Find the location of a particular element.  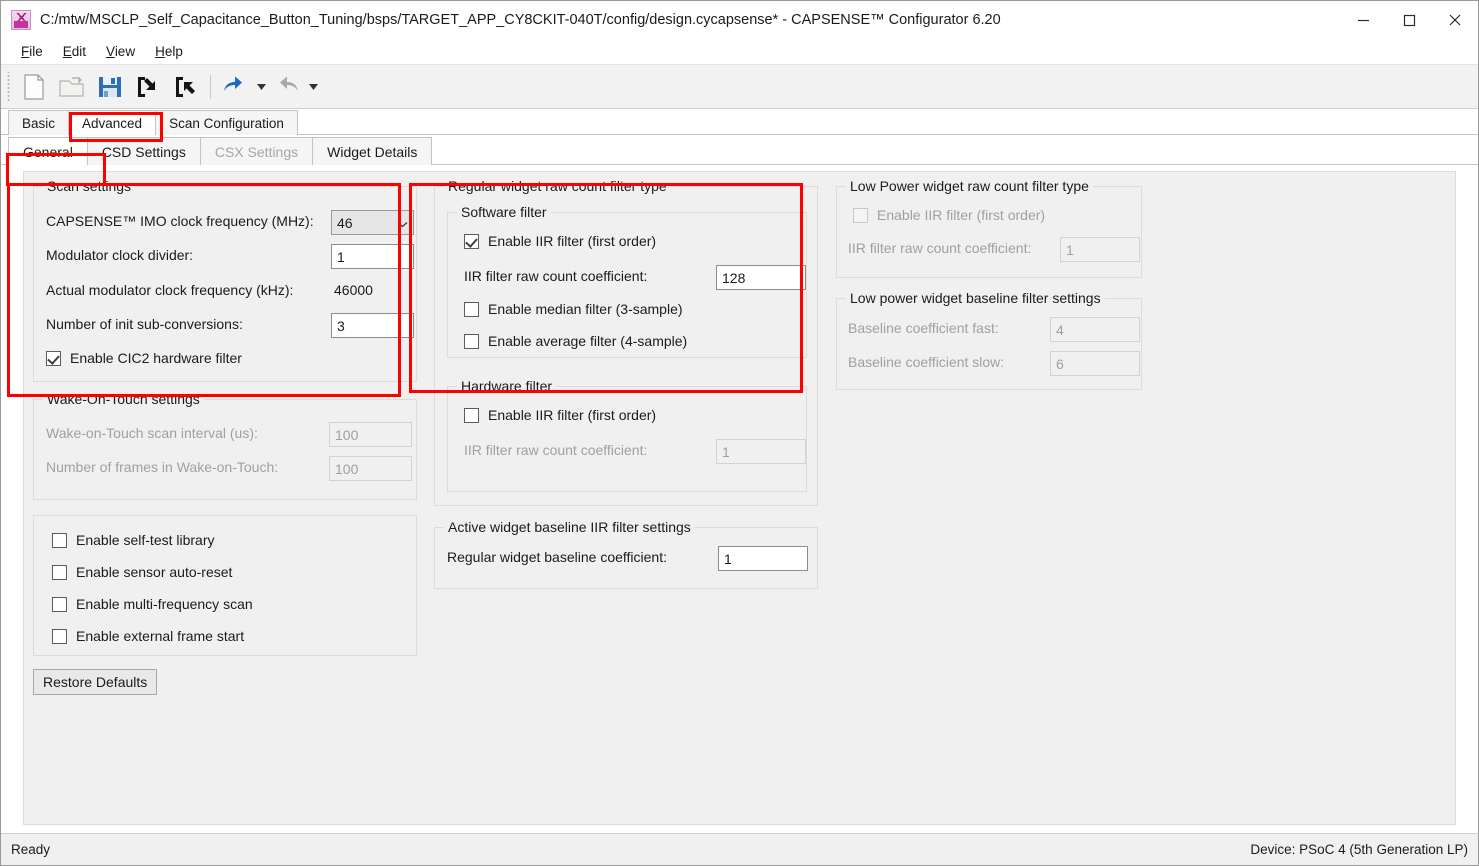

toolbar-grip is located at coordinates (9, 86).